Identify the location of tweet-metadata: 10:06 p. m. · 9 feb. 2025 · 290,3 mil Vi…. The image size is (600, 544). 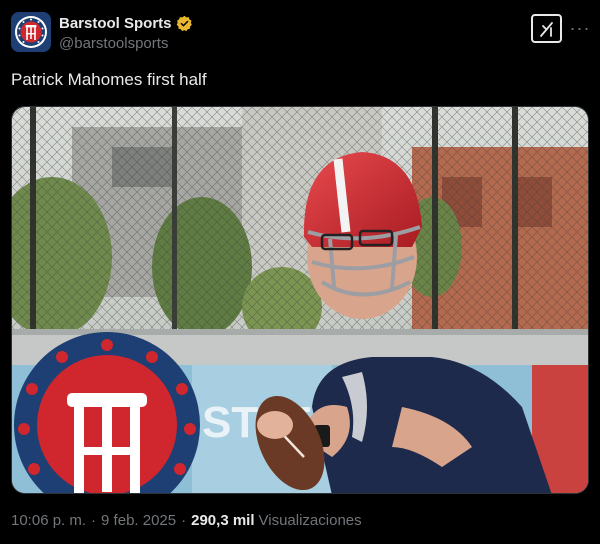
(186, 520).